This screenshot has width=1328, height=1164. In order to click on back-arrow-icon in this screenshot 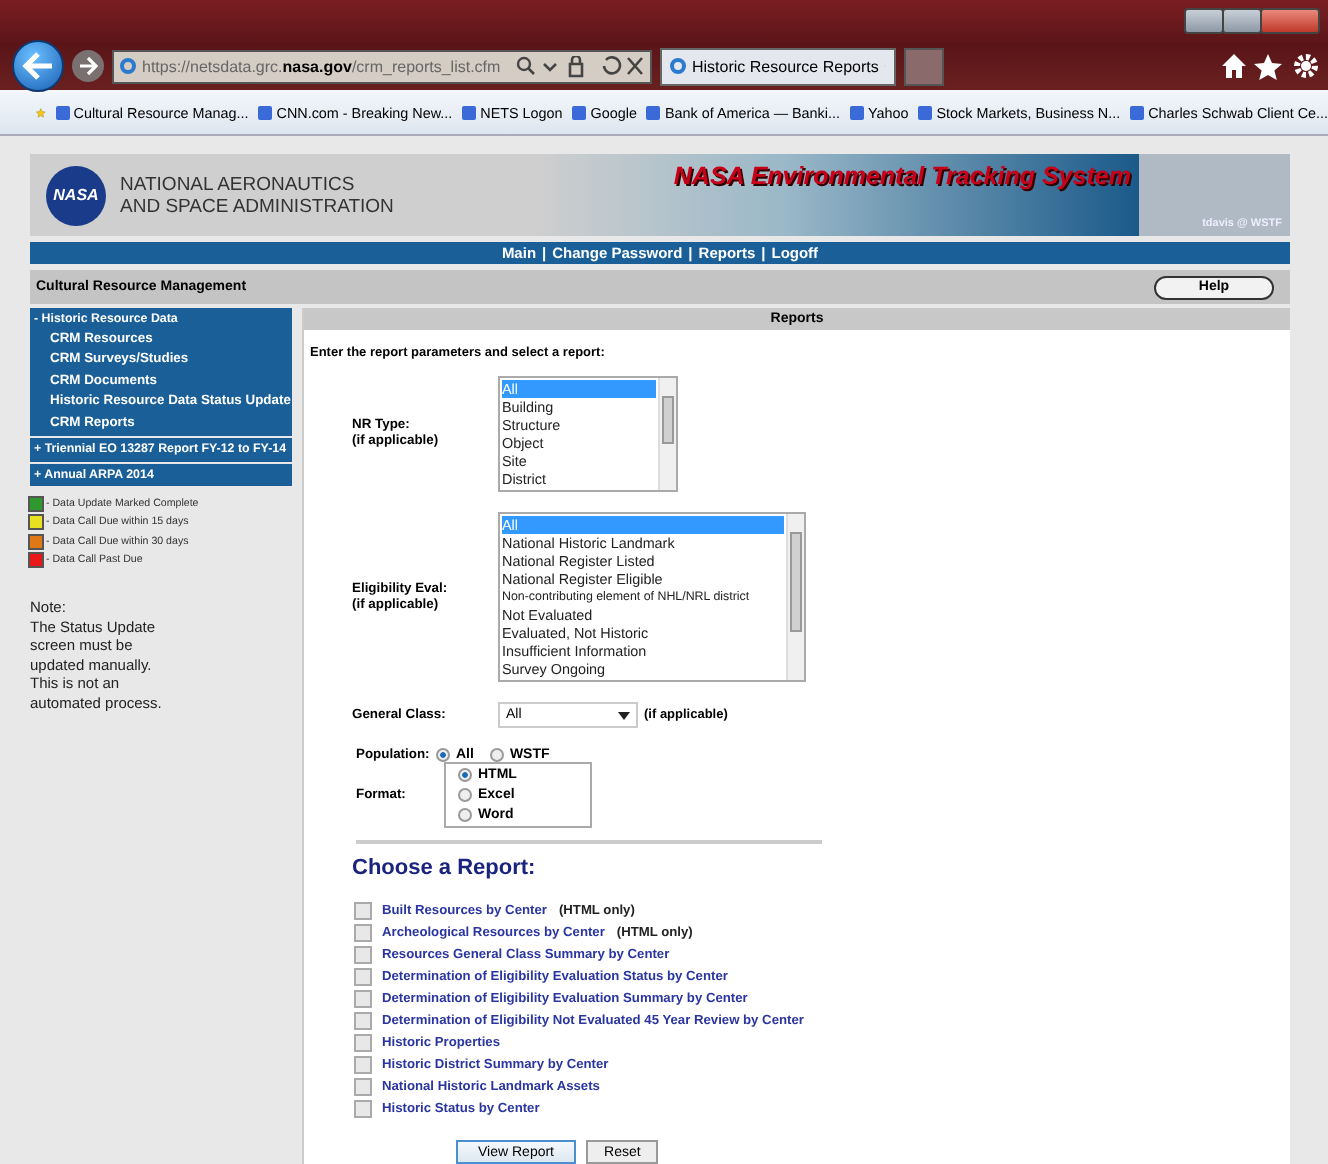, I will do `click(38, 66)`.